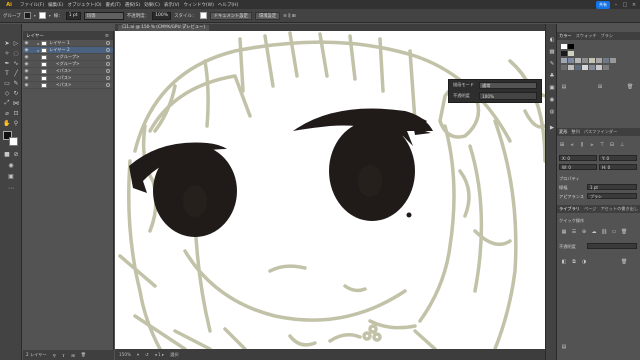 The image size is (640, 360). What do you see at coordinates (228, 5) in the screenshot?
I see `menu-help: ヘルプ(H)` at bounding box center [228, 5].